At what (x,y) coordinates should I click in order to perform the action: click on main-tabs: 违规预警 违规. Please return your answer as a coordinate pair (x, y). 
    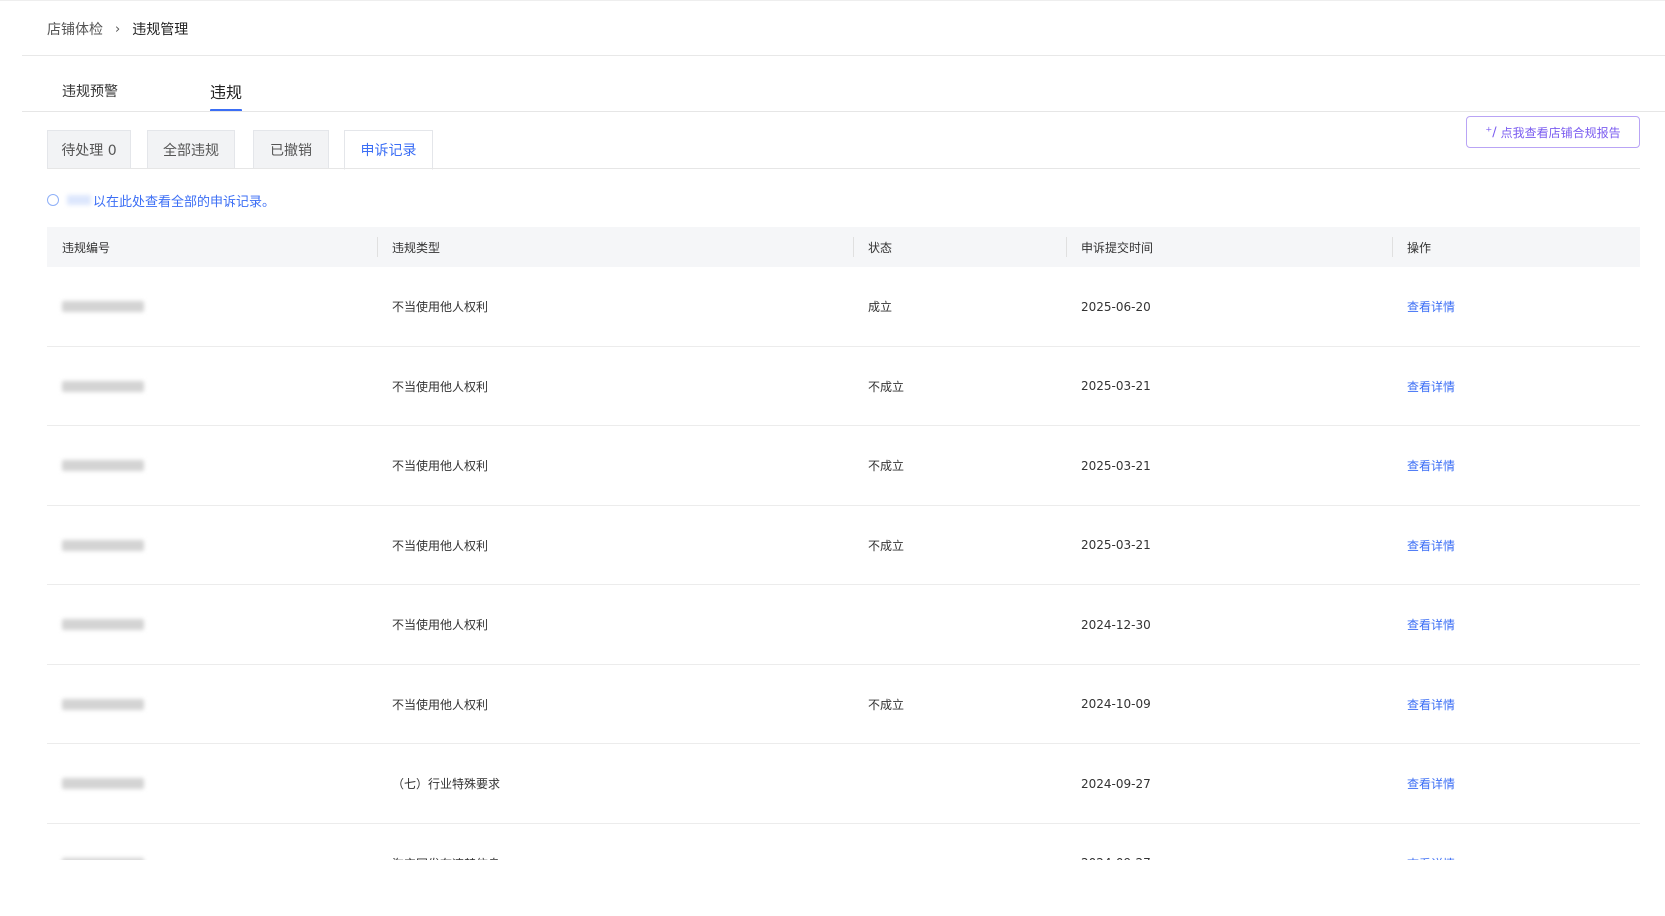
    Looking at the image, I should click on (843, 91).